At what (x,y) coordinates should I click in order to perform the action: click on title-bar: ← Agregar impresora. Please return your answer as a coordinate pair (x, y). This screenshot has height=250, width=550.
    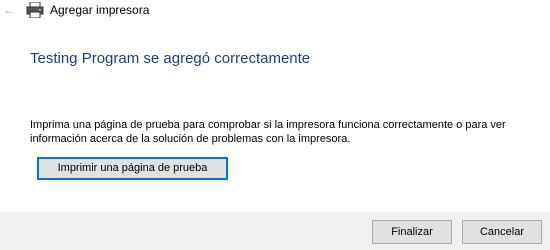
    Looking at the image, I should click on (275, 11).